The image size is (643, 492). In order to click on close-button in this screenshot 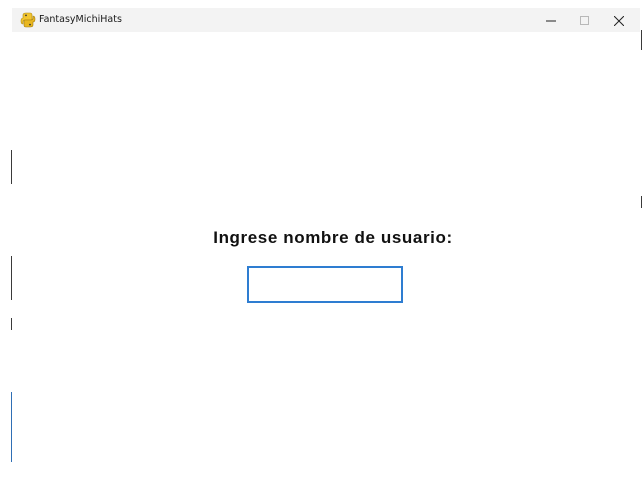, I will do `click(619, 20)`.